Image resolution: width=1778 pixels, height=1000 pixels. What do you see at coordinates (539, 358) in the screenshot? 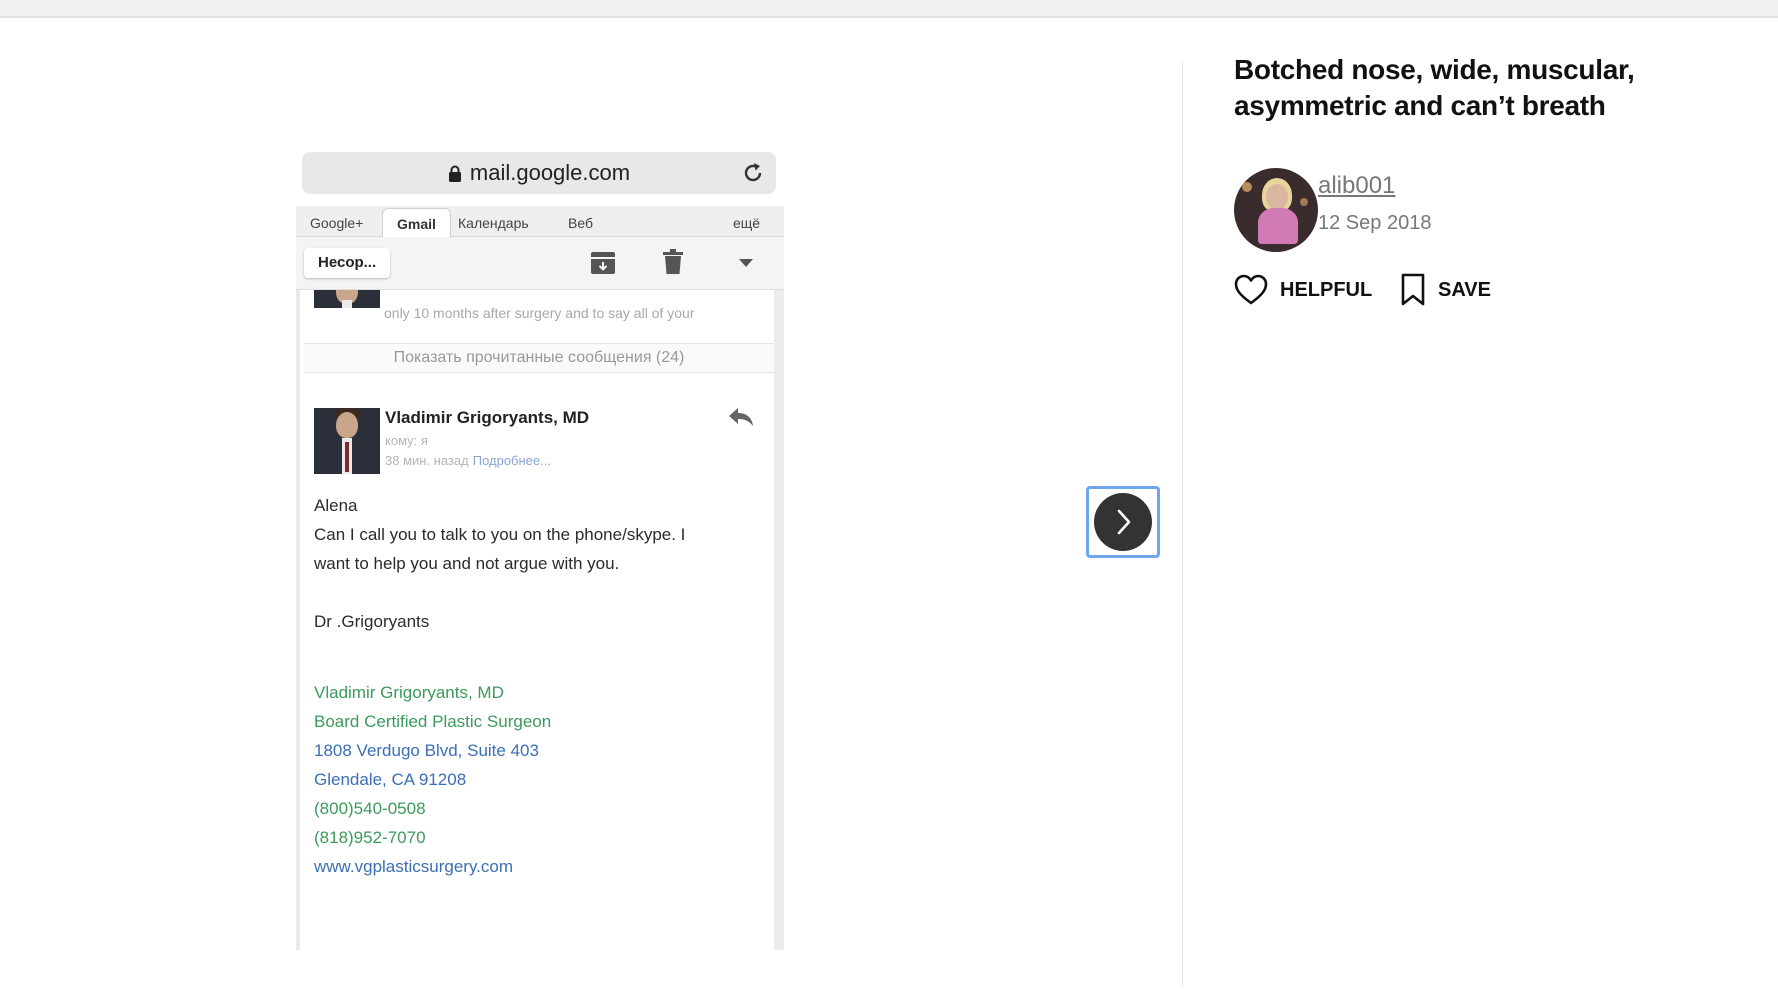
I see `show-read-messages: Показать прочитанные сообщения (24)` at bounding box center [539, 358].